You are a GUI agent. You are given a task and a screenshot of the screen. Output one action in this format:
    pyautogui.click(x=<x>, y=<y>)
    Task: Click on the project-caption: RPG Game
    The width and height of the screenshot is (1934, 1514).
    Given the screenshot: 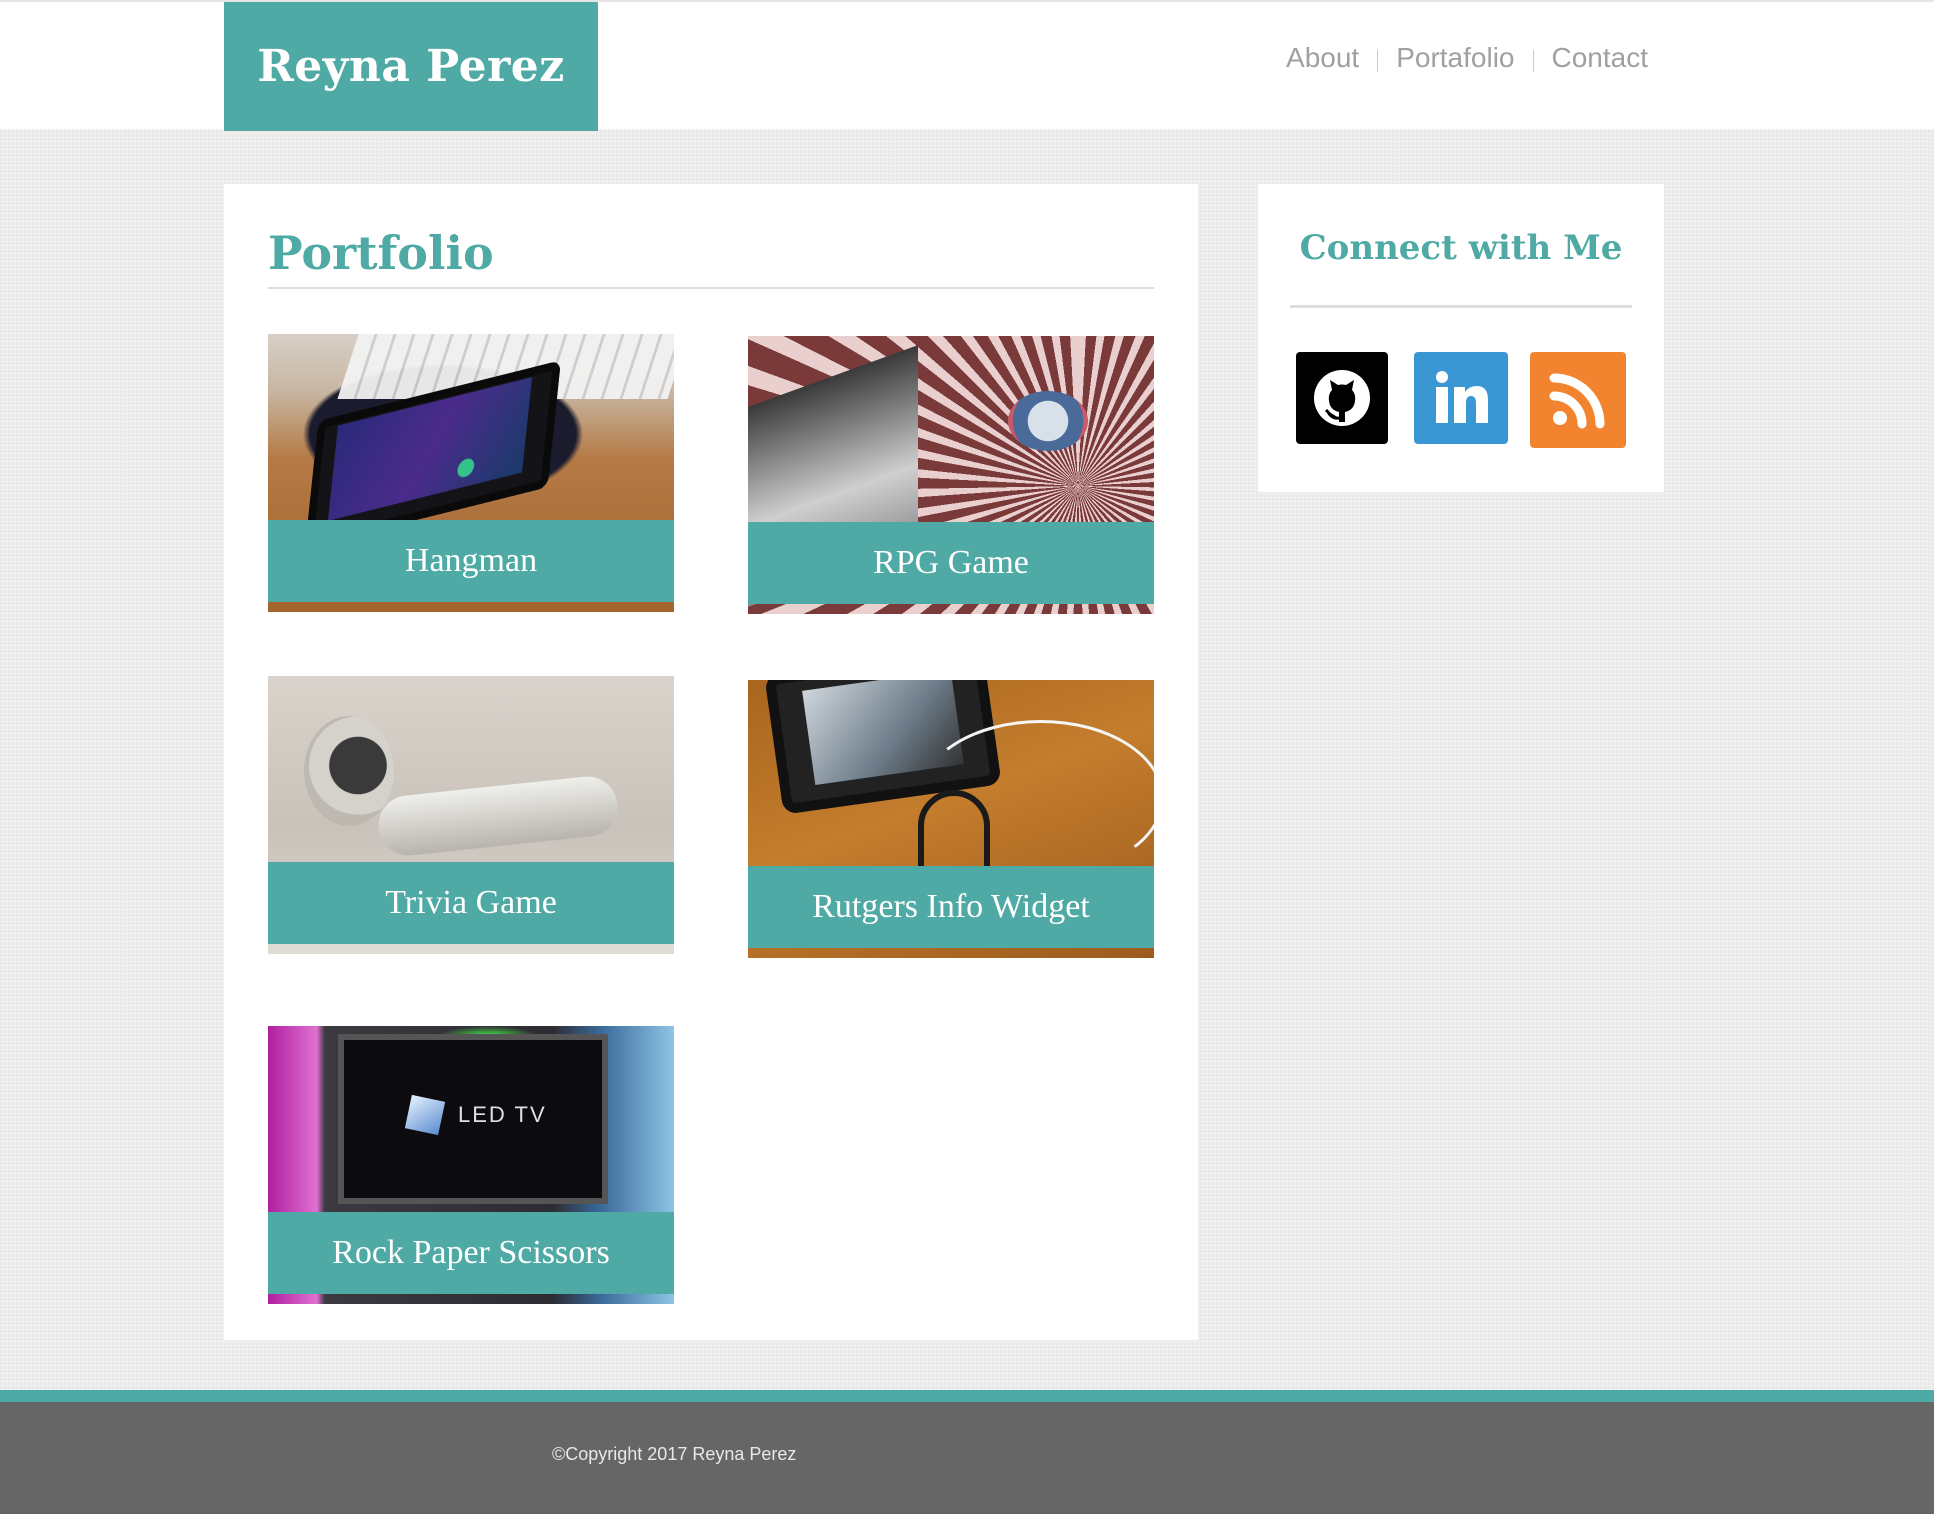 What is the action you would take?
    pyautogui.click(x=951, y=563)
    